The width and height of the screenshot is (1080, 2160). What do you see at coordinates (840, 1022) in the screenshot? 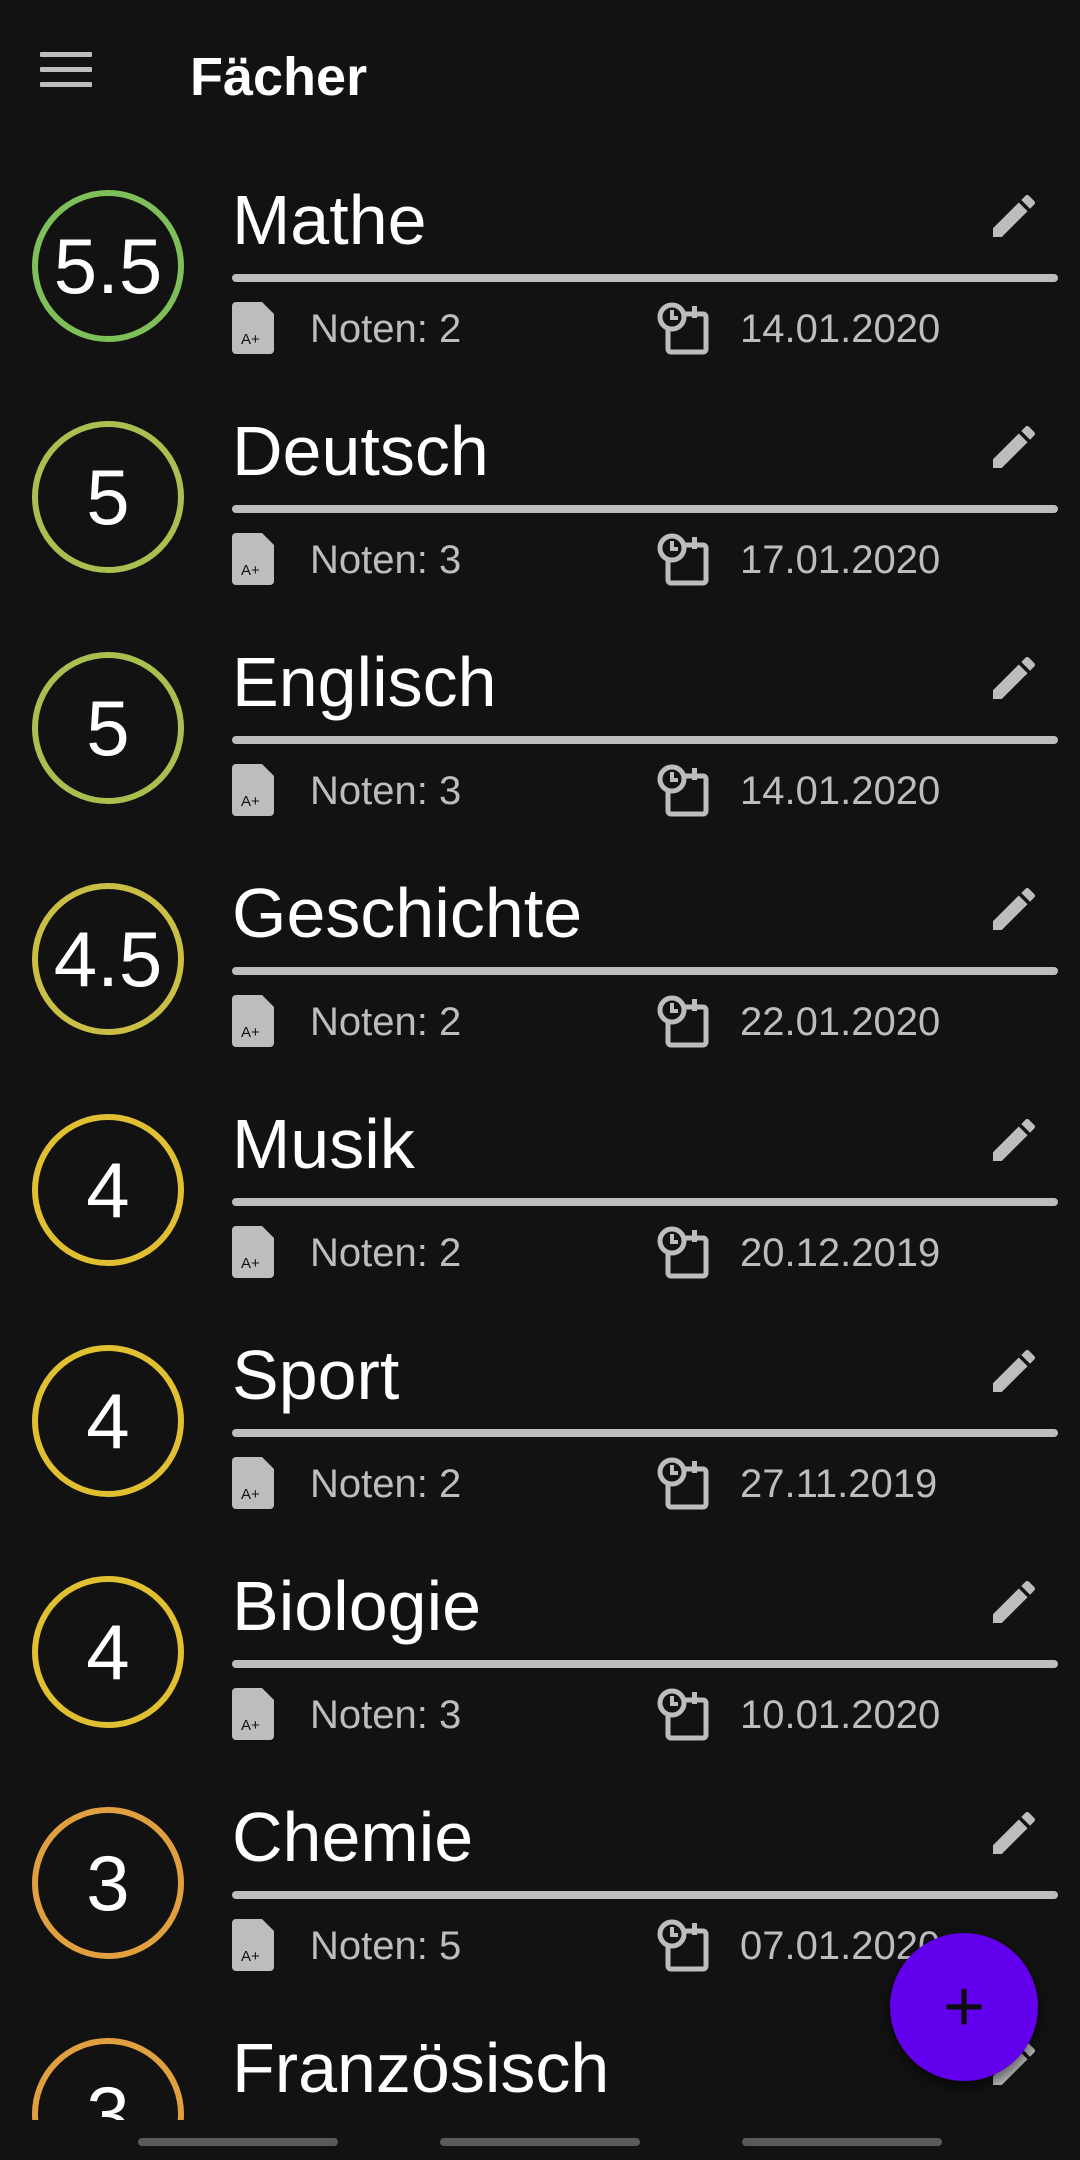
I see `last-grade-date: 22.01.2020` at bounding box center [840, 1022].